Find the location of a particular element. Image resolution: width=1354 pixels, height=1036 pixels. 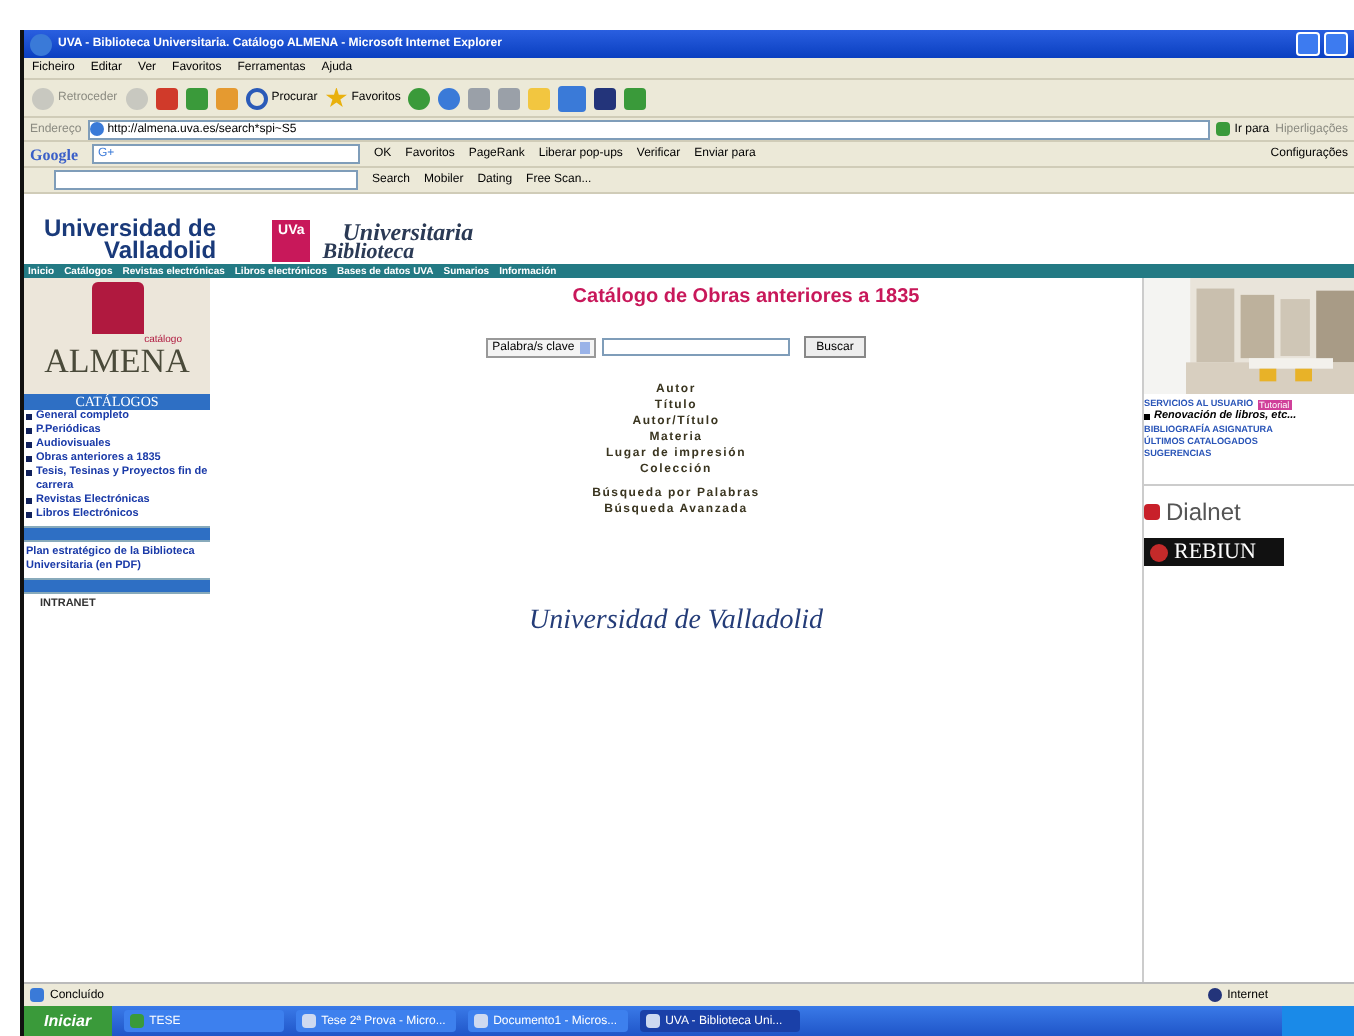

library-title: Universitaria is located at coordinates (408, 232).